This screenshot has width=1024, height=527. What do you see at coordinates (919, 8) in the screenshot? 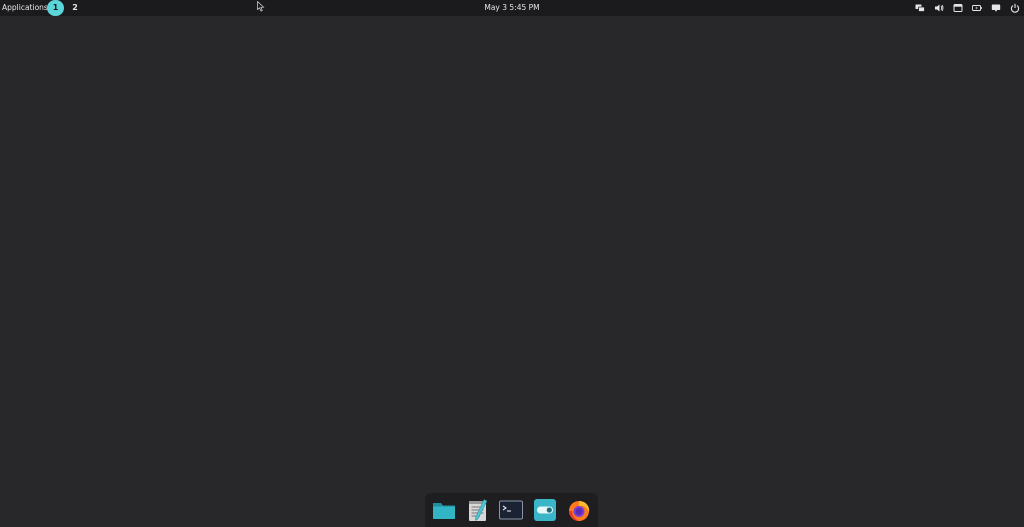
I see `network-icon` at bounding box center [919, 8].